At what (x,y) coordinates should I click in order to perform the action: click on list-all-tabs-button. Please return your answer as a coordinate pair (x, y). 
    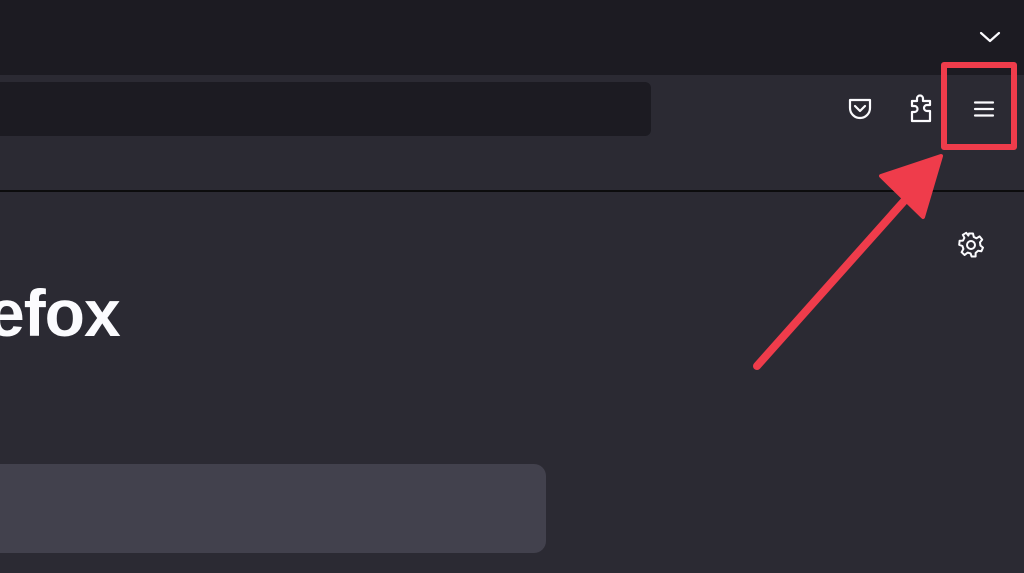
    Looking at the image, I should click on (990, 37).